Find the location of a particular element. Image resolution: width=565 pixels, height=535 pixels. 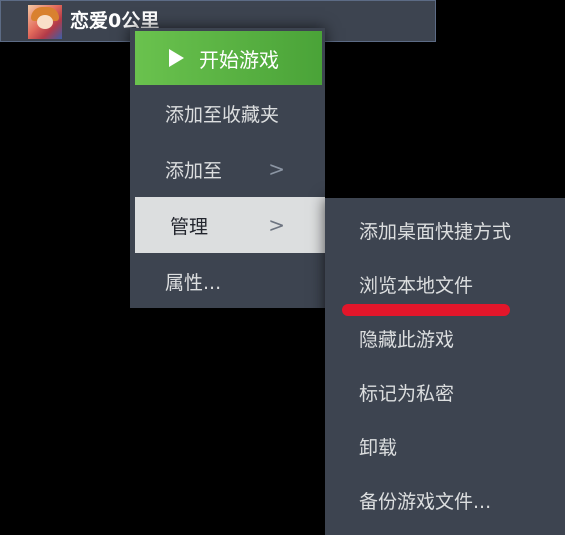

submenu-item-uninstall: 卸载 is located at coordinates (445, 446).